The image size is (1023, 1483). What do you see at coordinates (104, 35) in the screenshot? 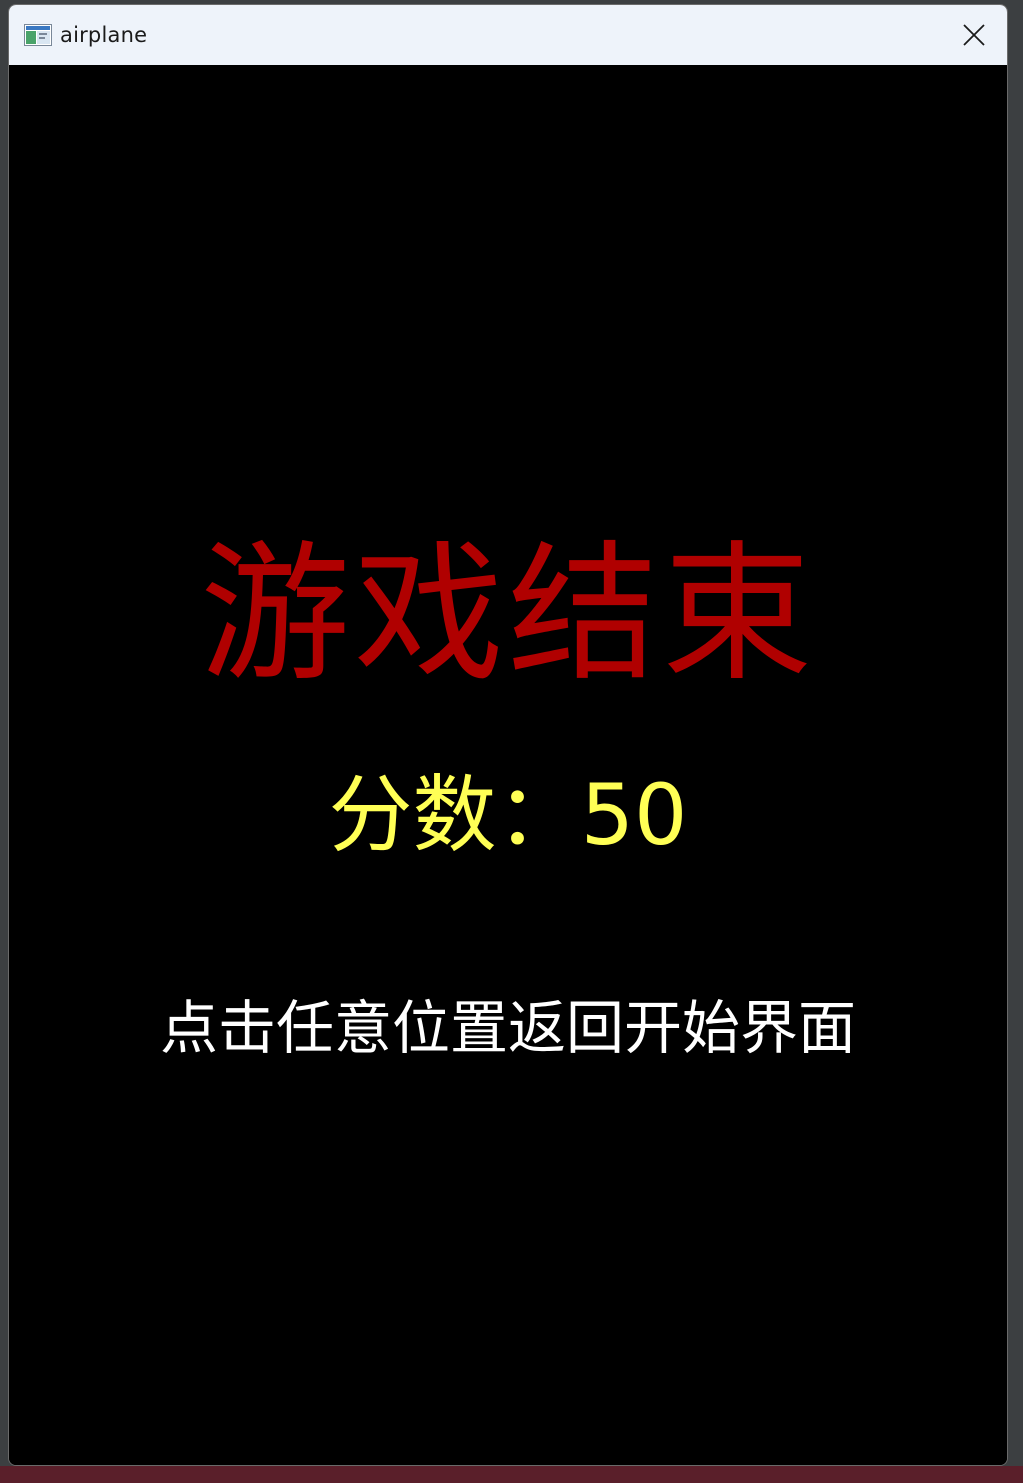
I see `window-title: airplane` at bounding box center [104, 35].